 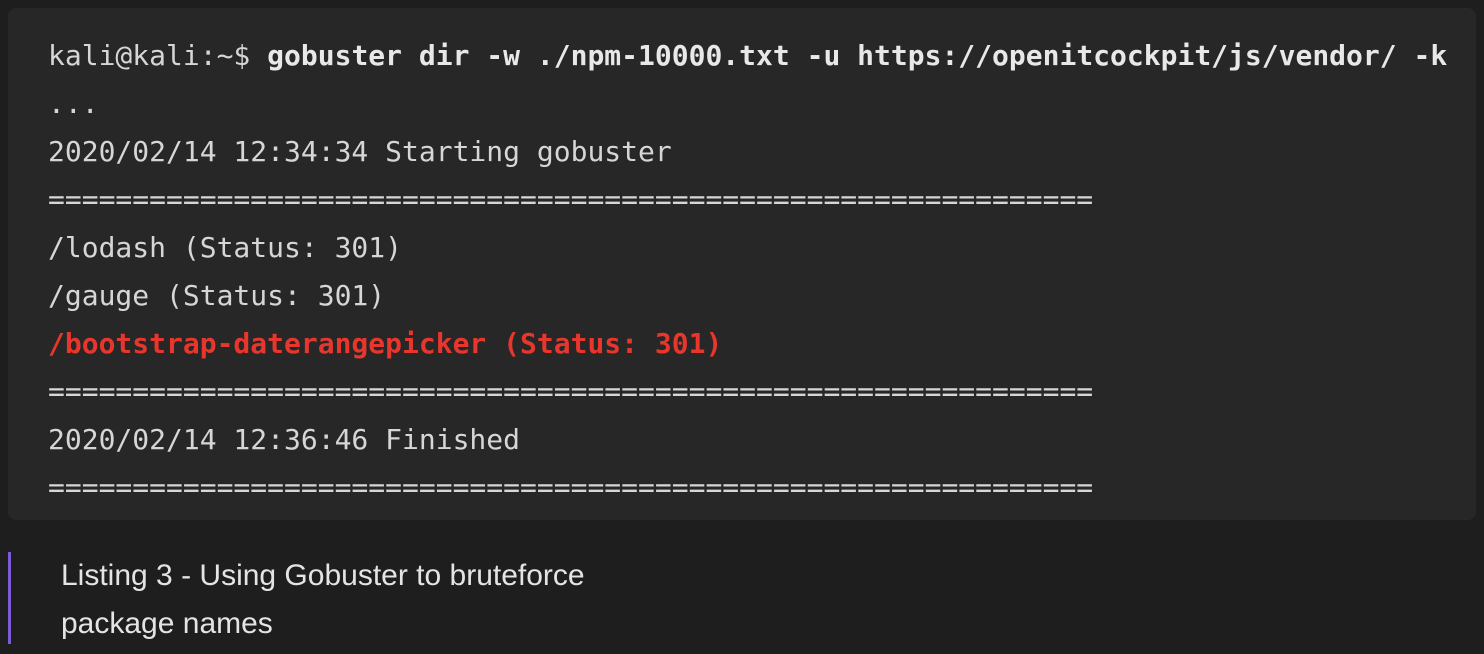 I want to click on start-line: 2020/02/14 12:34:34 Starting gobuster, so click(x=360, y=151).